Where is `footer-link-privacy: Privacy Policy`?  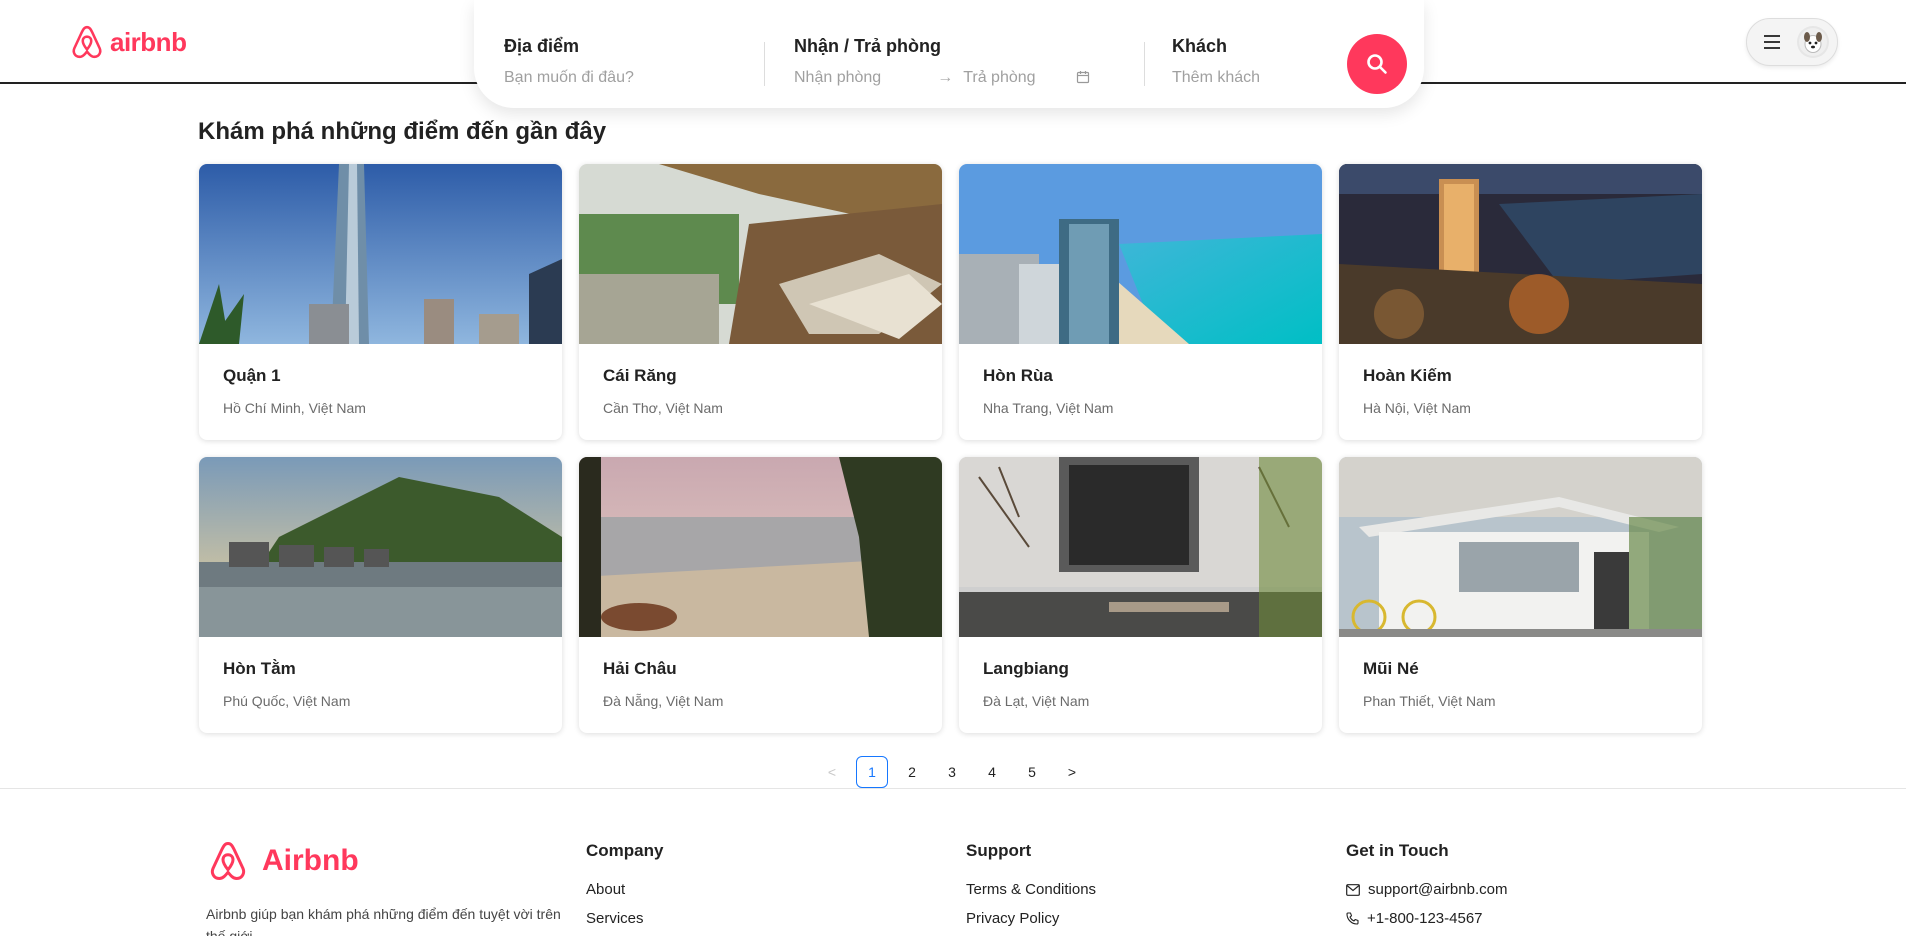 footer-link-privacy: Privacy Policy is located at coordinates (1031, 918).